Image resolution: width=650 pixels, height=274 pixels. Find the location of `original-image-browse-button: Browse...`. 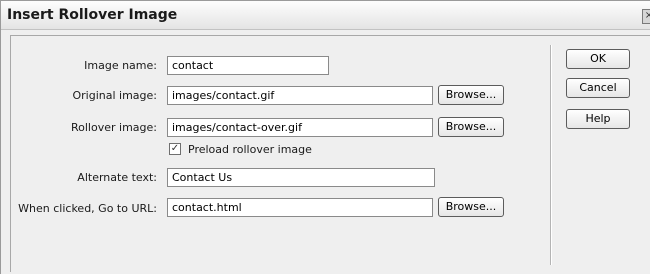

original-image-browse-button: Browse... is located at coordinates (471, 95).